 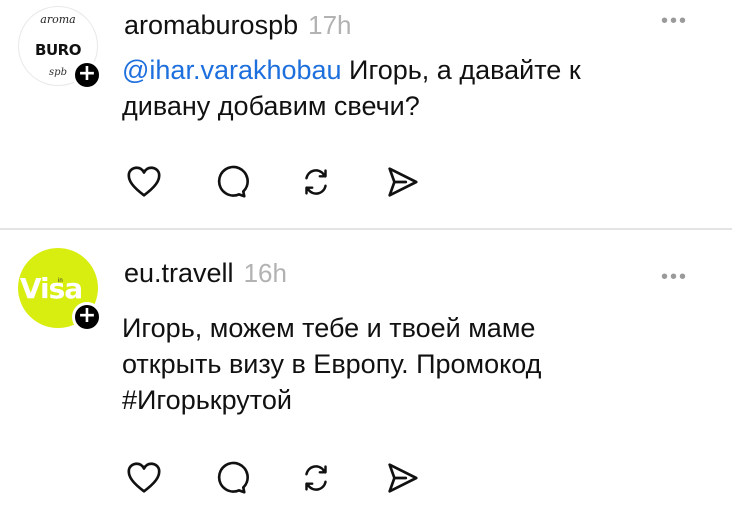 What do you see at coordinates (461, 70) in the screenshot?
I see `post-text-line1: Игорь, а давайте к` at bounding box center [461, 70].